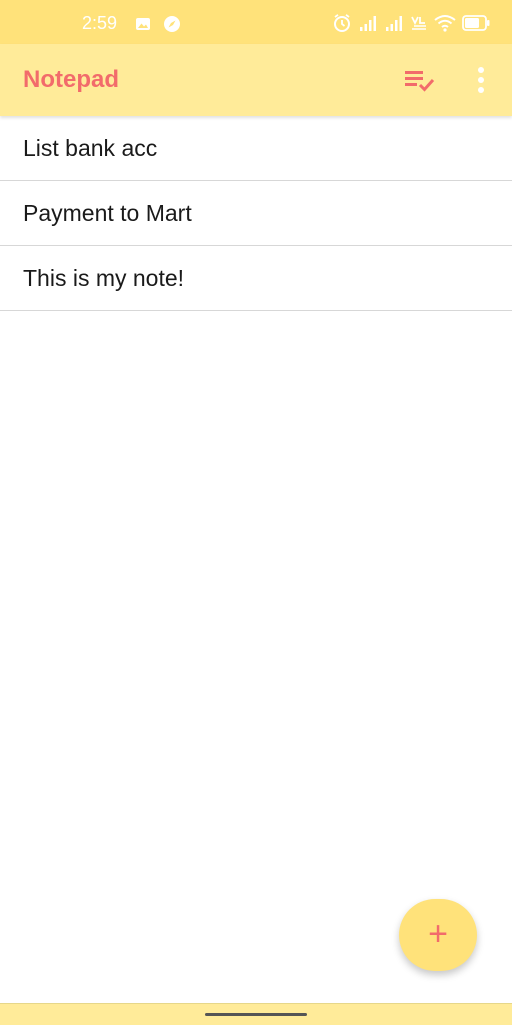 This screenshot has width=512, height=1025. What do you see at coordinates (420, 80) in the screenshot?
I see `sort-check-icon` at bounding box center [420, 80].